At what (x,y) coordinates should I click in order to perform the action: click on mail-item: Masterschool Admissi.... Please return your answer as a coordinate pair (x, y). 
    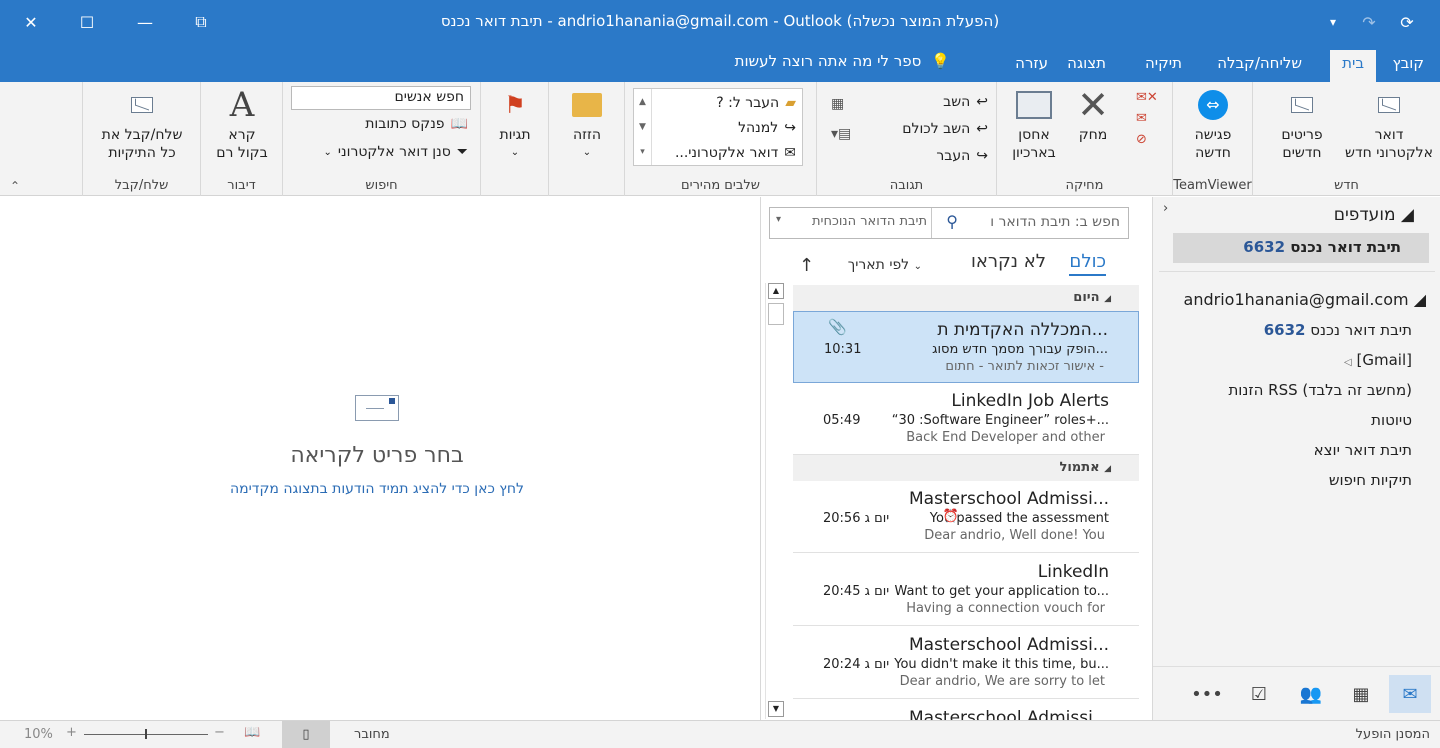
    Looking at the image, I should click on (966, 710).